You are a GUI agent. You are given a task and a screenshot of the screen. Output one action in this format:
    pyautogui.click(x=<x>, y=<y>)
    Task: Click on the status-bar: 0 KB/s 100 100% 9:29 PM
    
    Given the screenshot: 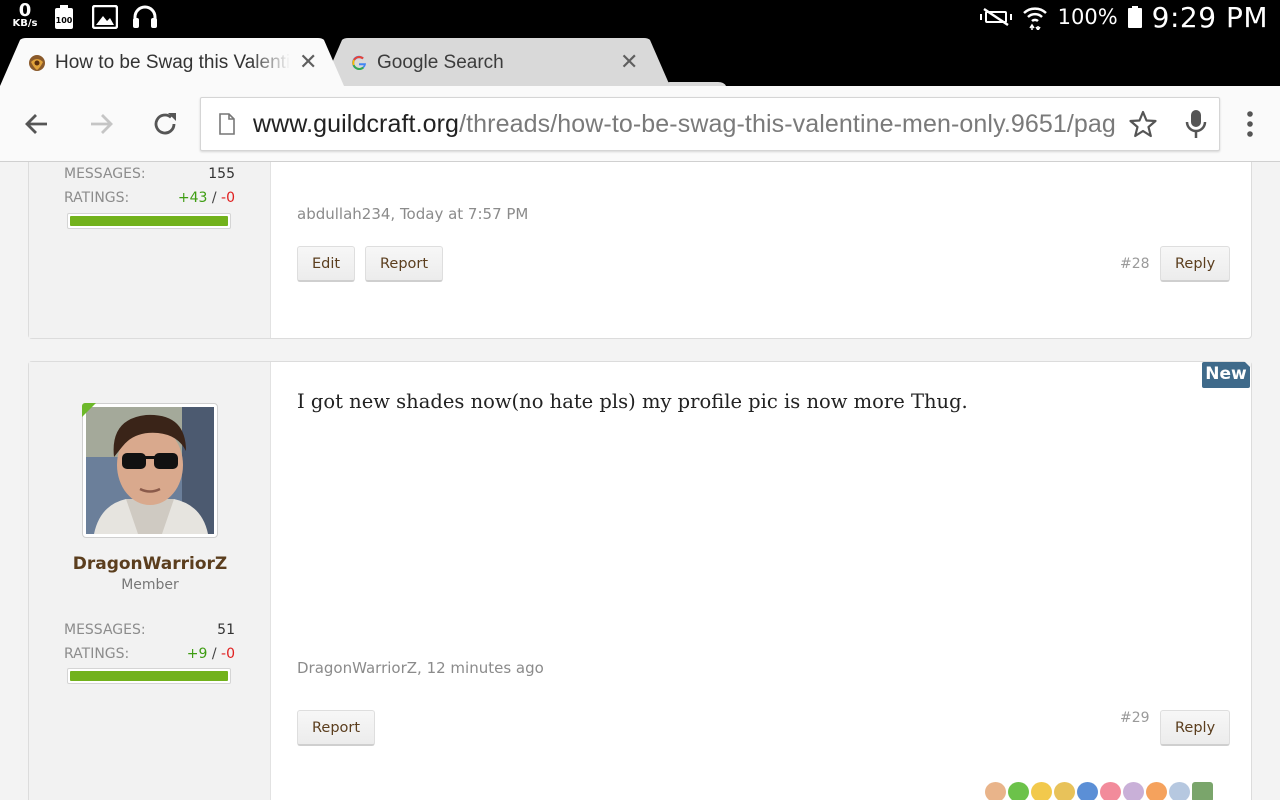 What is the action you would take?
    pyautogui.click(x=640, y=17)
    